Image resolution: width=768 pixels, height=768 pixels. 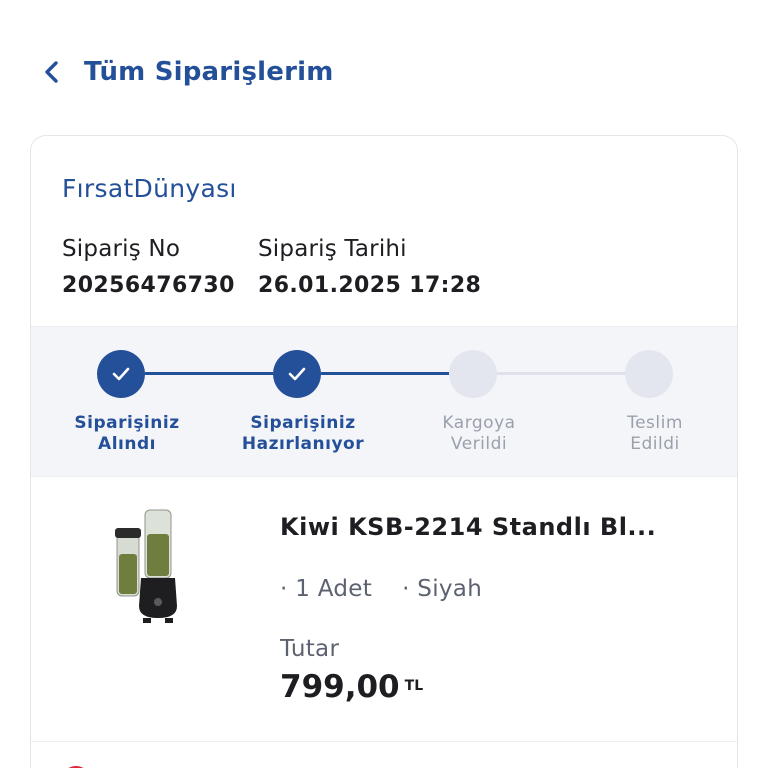 I want to click on price-value: 799,00, so click(x=340, y=687).